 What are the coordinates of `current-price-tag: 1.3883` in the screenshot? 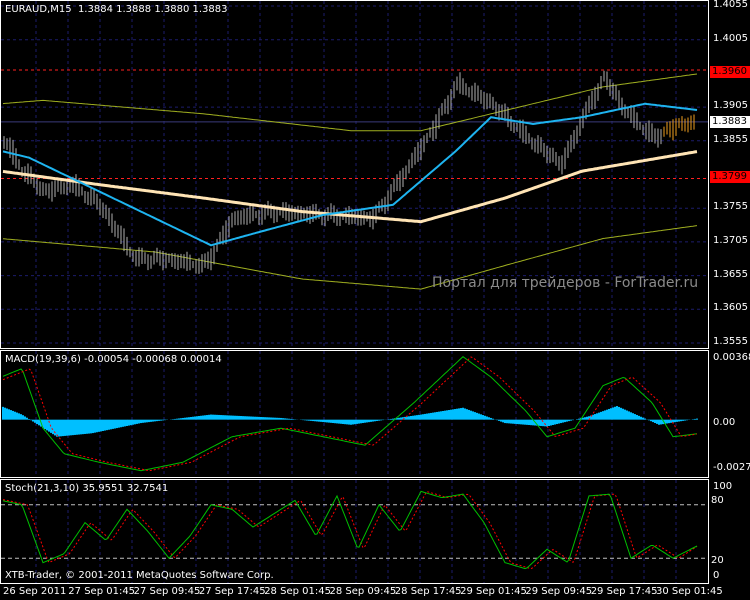 It's located at (730, 122).